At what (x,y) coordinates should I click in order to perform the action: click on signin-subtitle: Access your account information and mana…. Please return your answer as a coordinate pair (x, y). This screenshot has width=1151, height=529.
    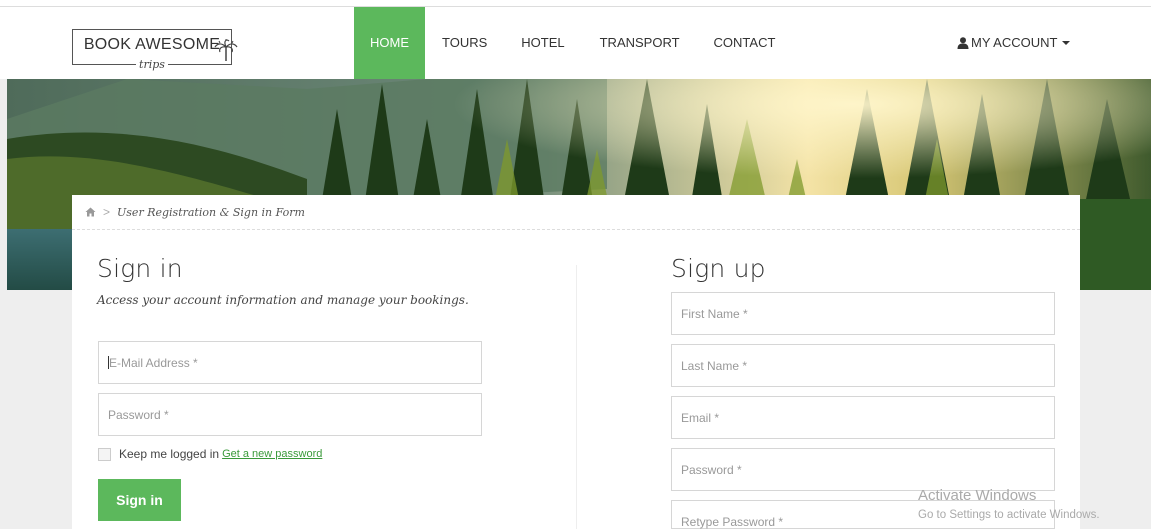
    Looking at the image, I should click on (283, 300).